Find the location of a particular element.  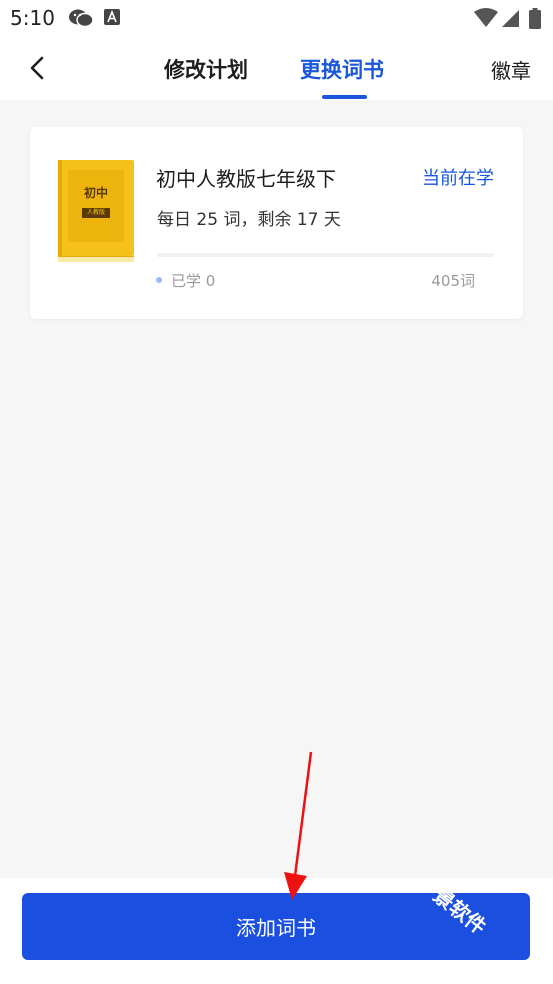

learned-dot-icon is located at coordinates (159, 280).